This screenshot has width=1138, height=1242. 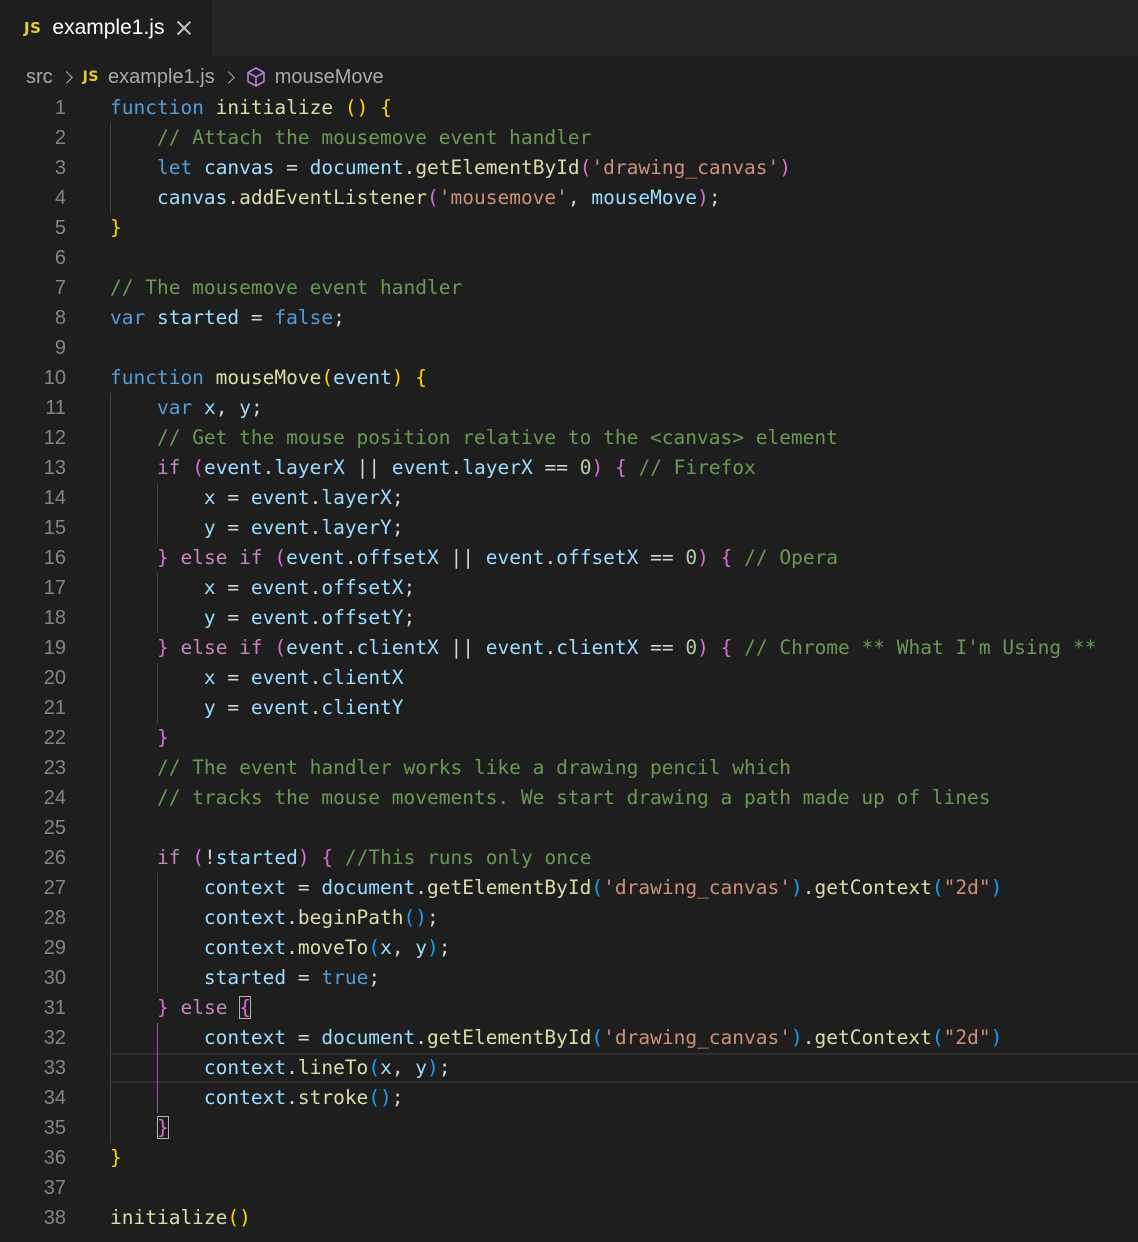 I want to click on code-token: let, so click(x=174, y=167).